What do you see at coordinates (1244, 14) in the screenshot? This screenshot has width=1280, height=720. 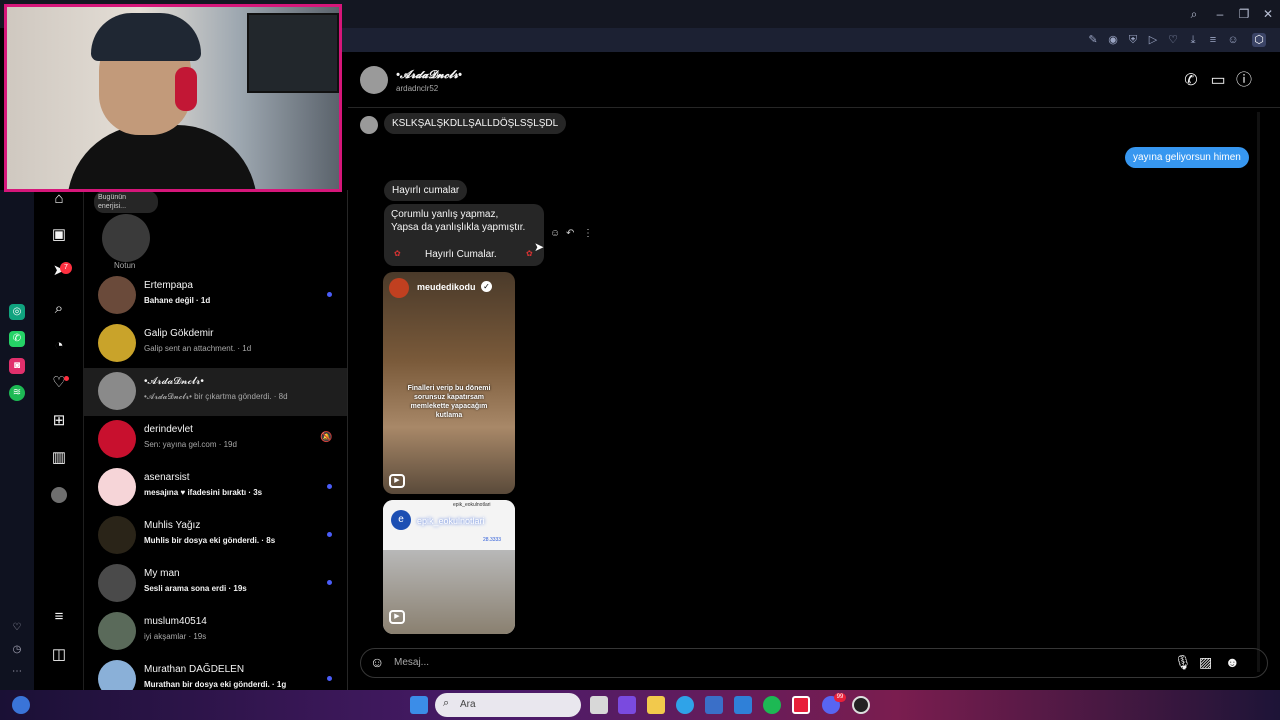 I see `restore-icon: ❐` at bounding box center [1244, 14].